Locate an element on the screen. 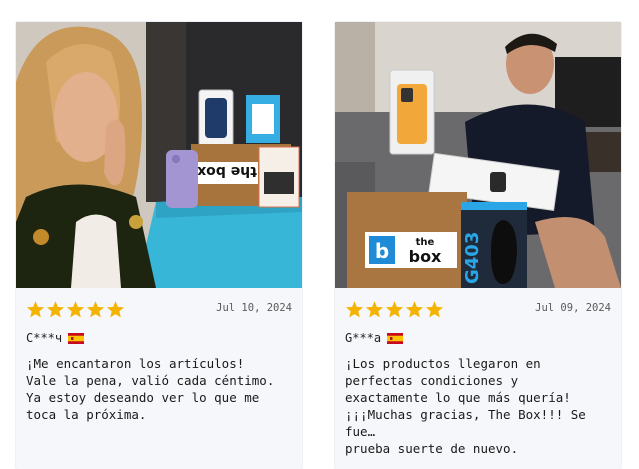 Image resolution: width=639 pixels, height=469 pixels. svg-text: b is located at coordinates (382, 251).